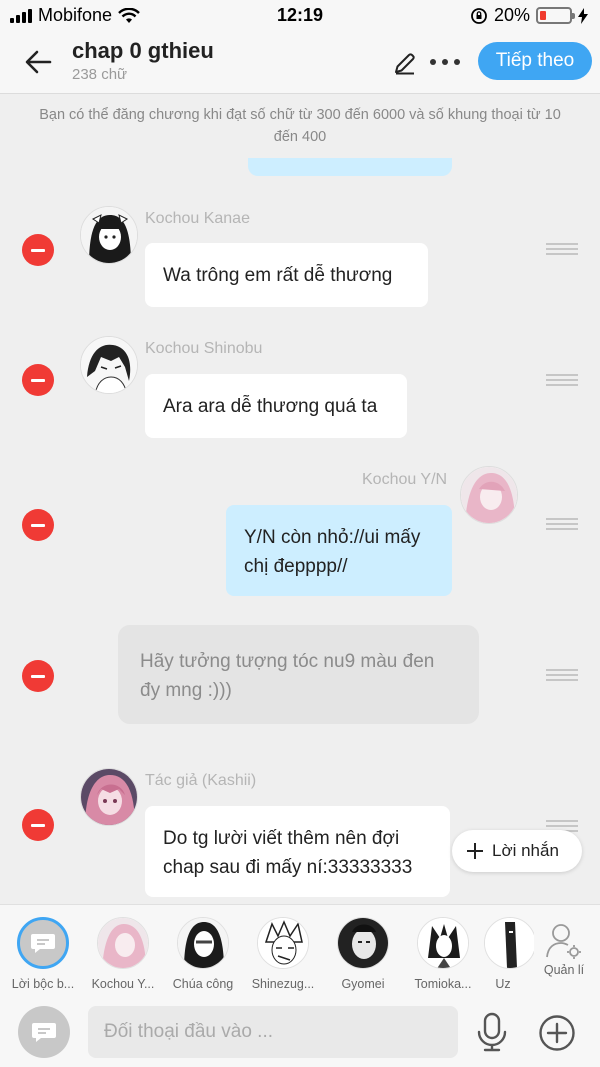  I want to click on chapter-title: chap 0 gthieu, so click(143, 50).